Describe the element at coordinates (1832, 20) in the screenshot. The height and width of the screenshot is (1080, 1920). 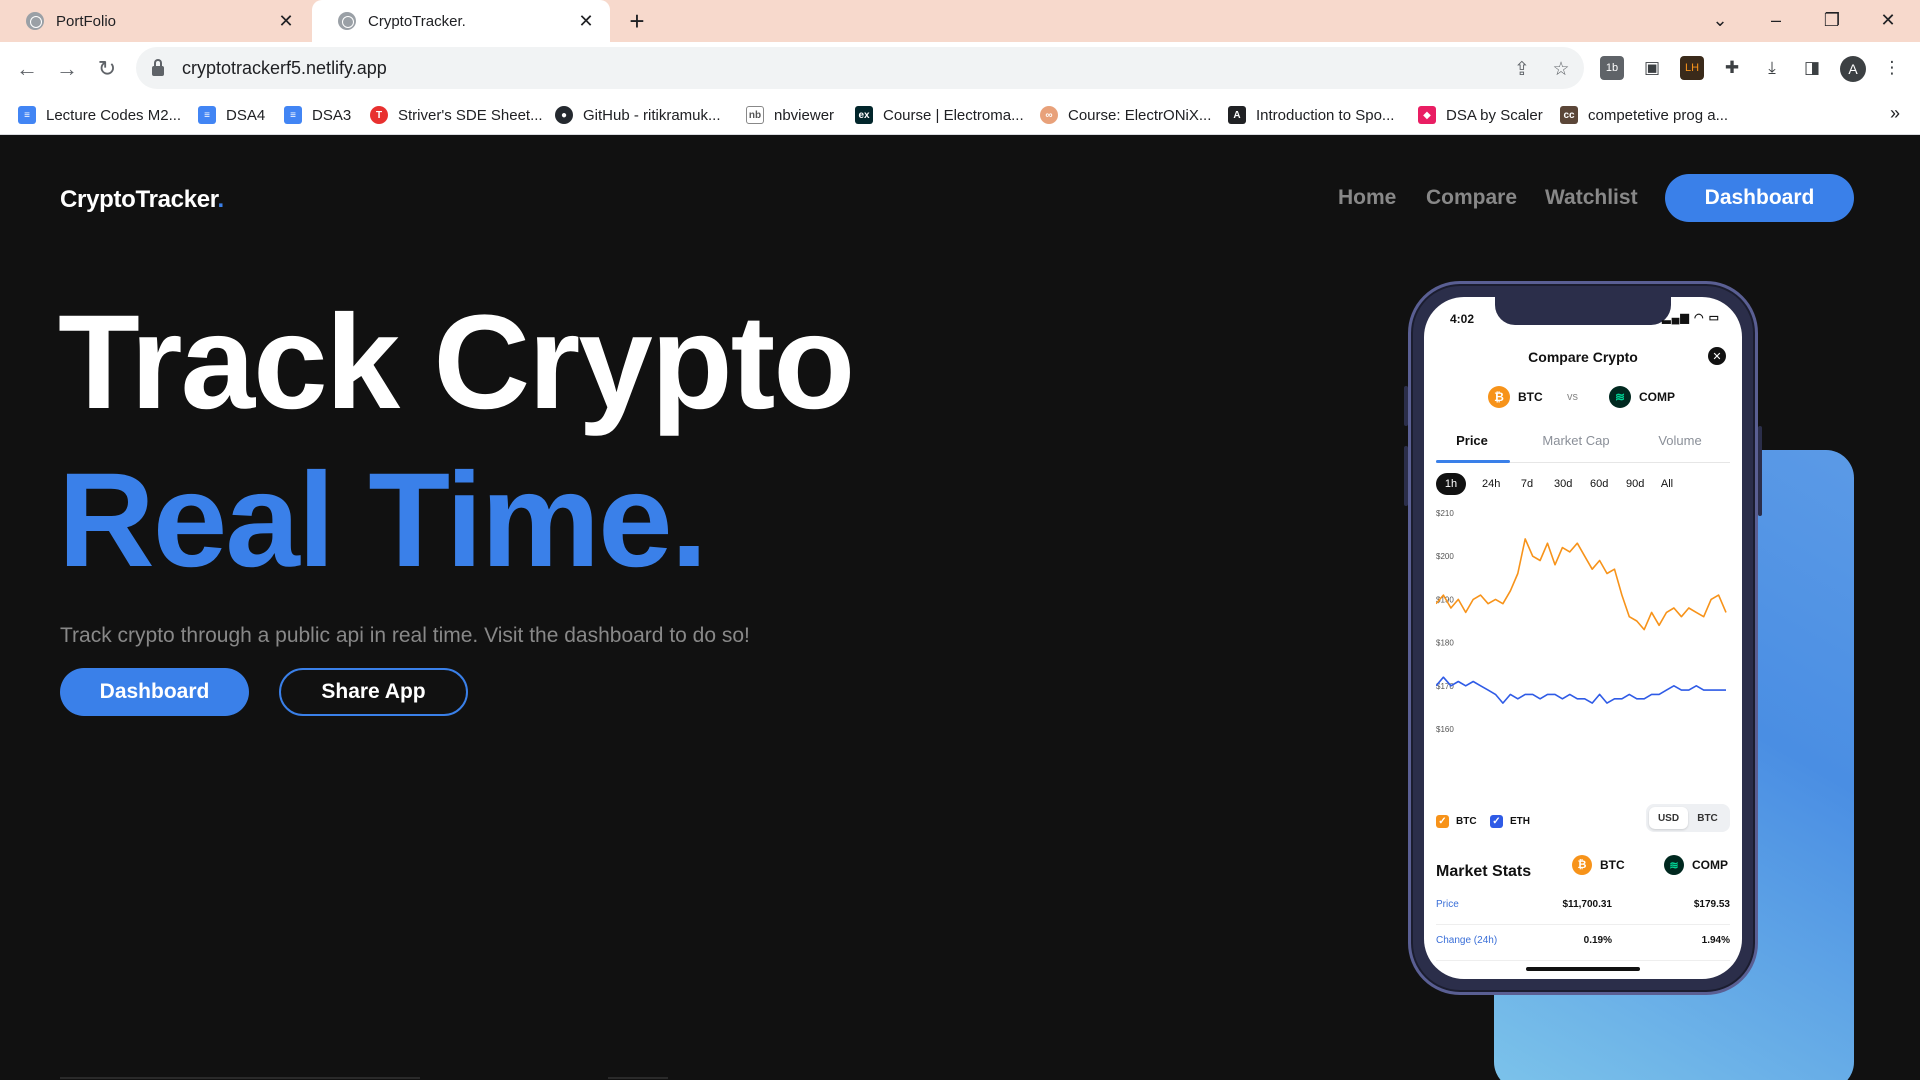
I see `restore-button: ❐` at that location.